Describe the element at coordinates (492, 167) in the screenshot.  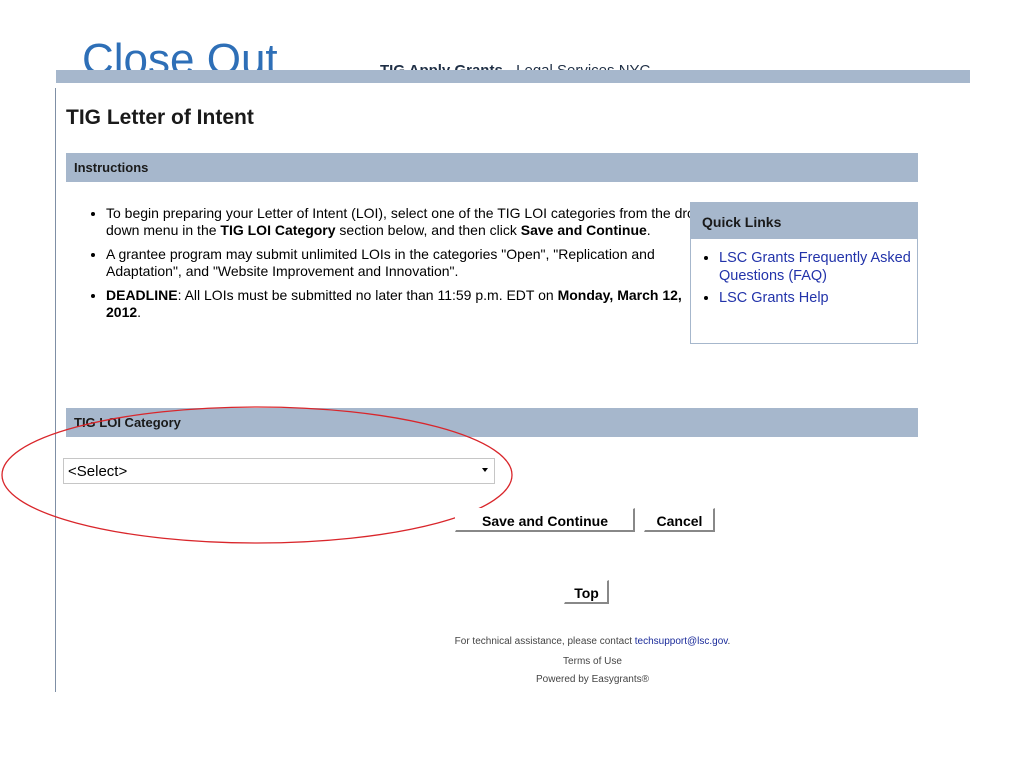
I see `instructions-header: Instructions` at that location.